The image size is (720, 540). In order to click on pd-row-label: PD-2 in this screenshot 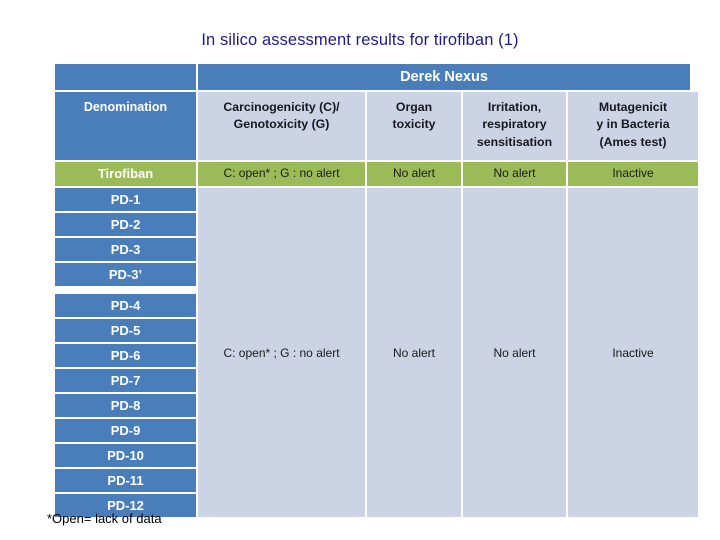, I will do `click(125, 224)`.